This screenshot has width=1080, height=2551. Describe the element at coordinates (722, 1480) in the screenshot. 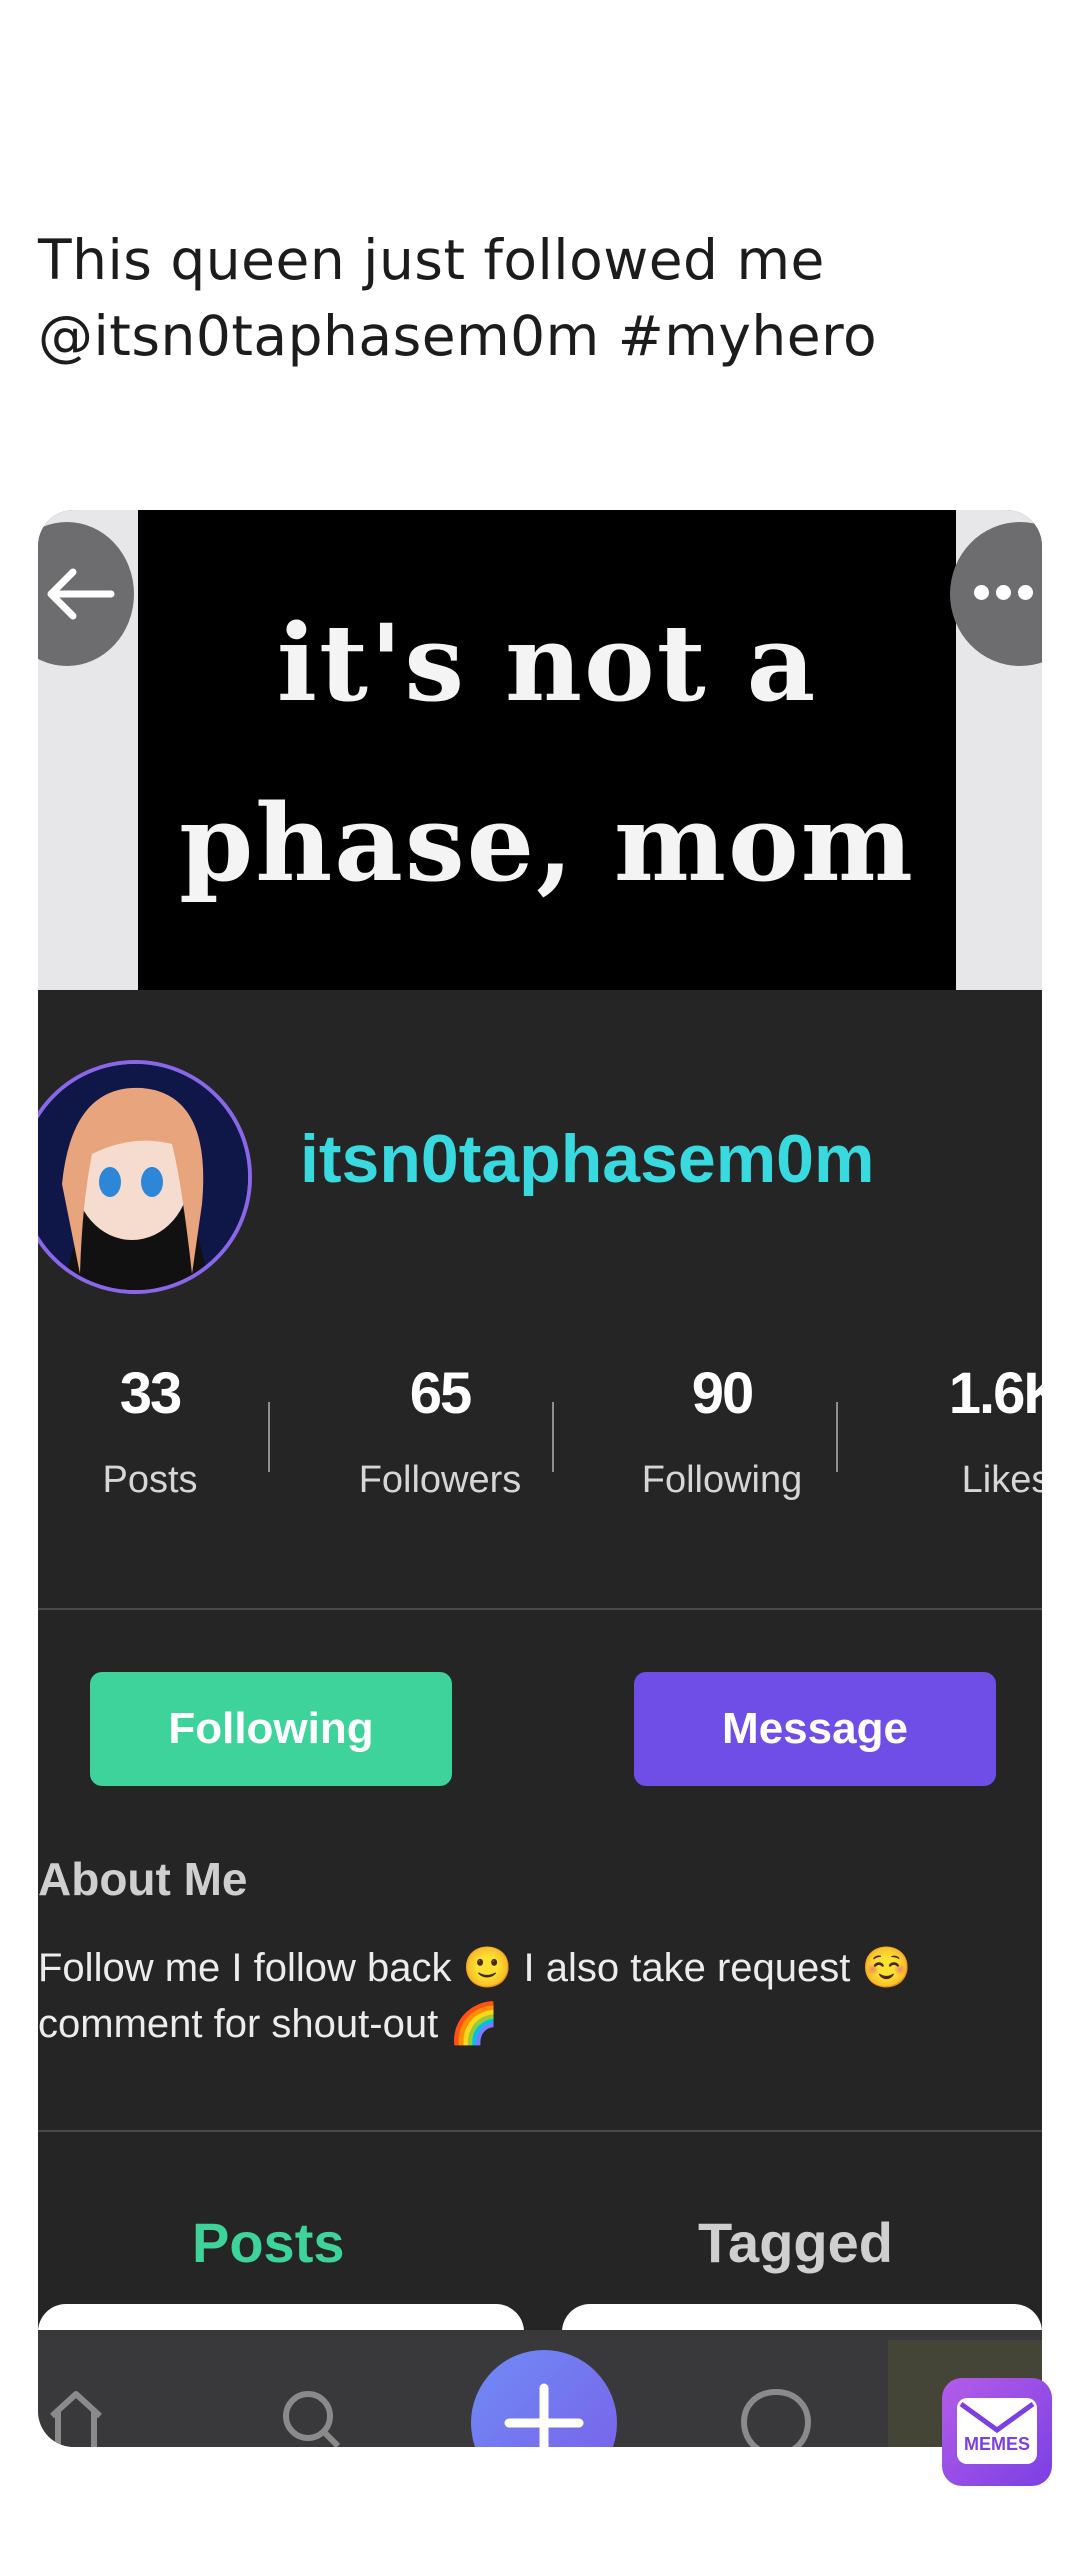

I see `stat-following-label: Following` at that location.